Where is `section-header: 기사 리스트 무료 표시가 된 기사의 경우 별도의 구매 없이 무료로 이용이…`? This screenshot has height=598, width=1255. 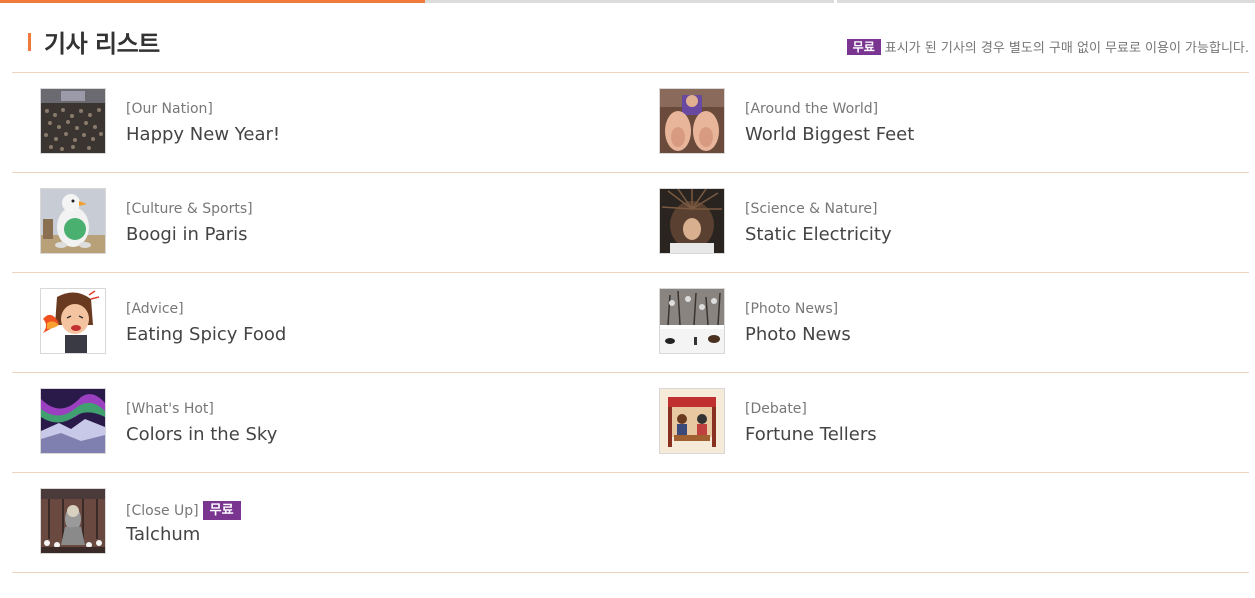
section-header: 기사 리스트 무료 표시가 된 기사의 경우 별도의 구매 없이 무료로 이용이… is located at coordinates (630, 47).